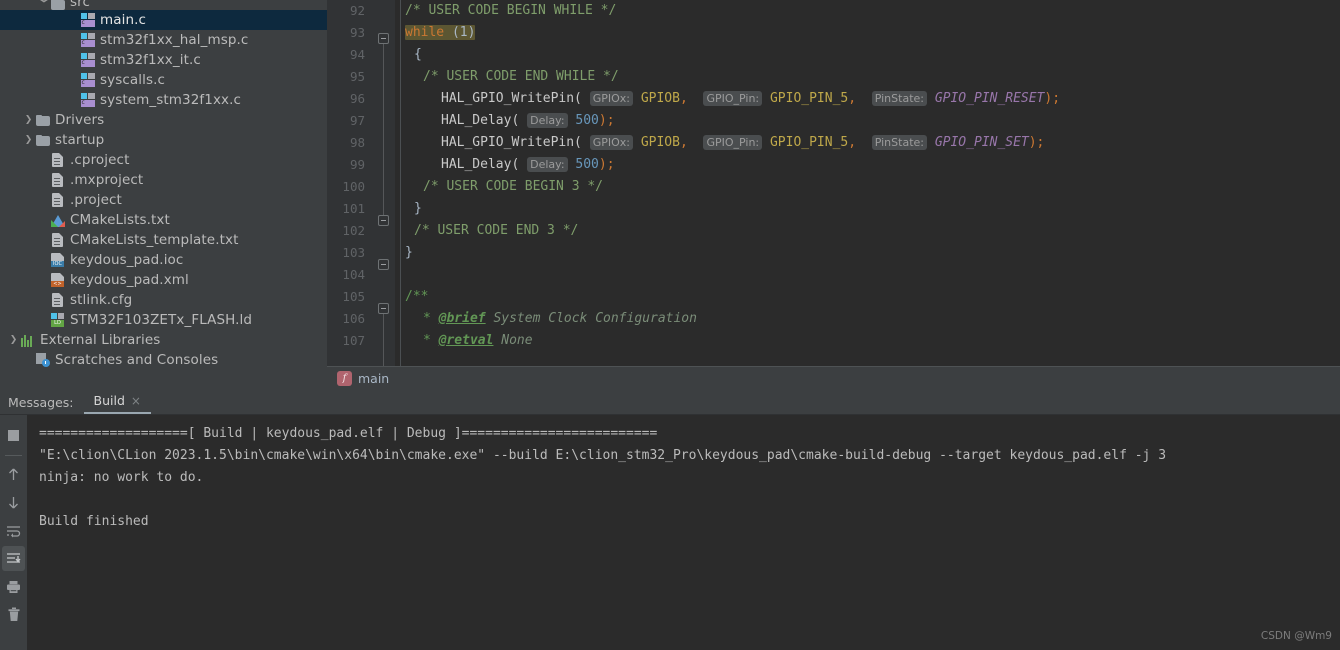  Describe the element at coordinates (425, 32) in the screenshot. I see `while-keyword: while` at that location.